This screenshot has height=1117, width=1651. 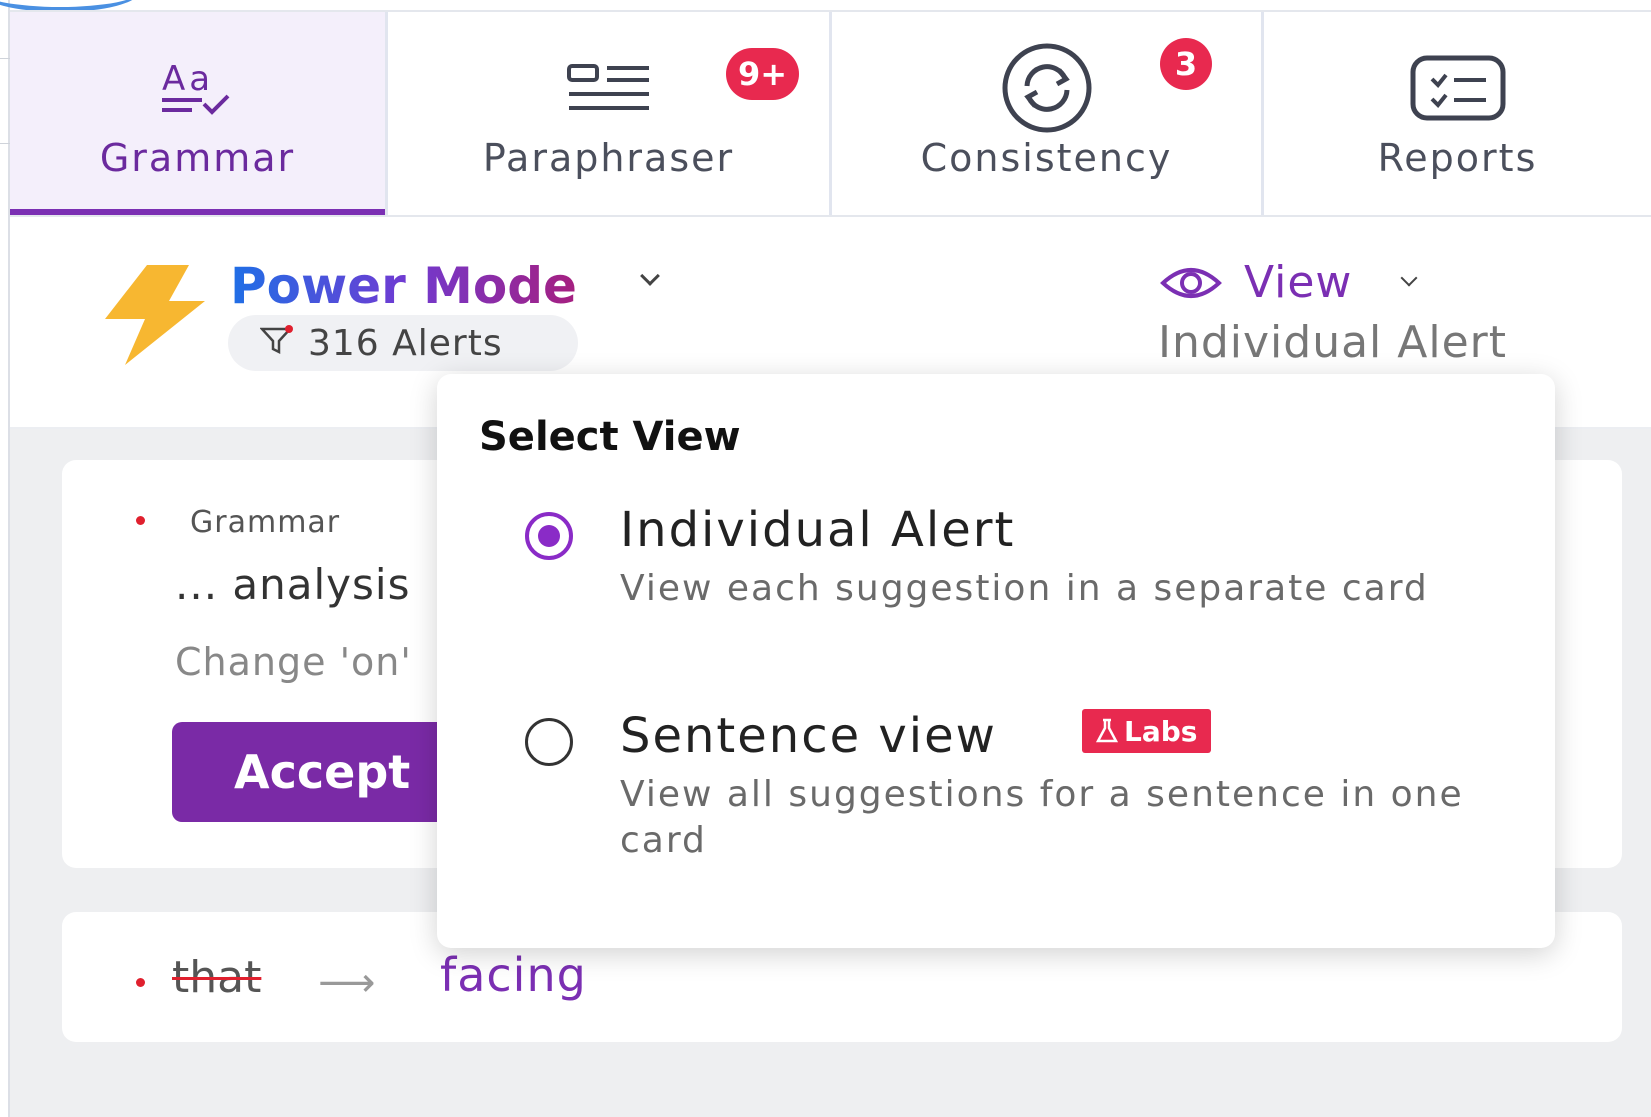 I want to click on tab-reports: Reports, so click(x=1457, y=113).